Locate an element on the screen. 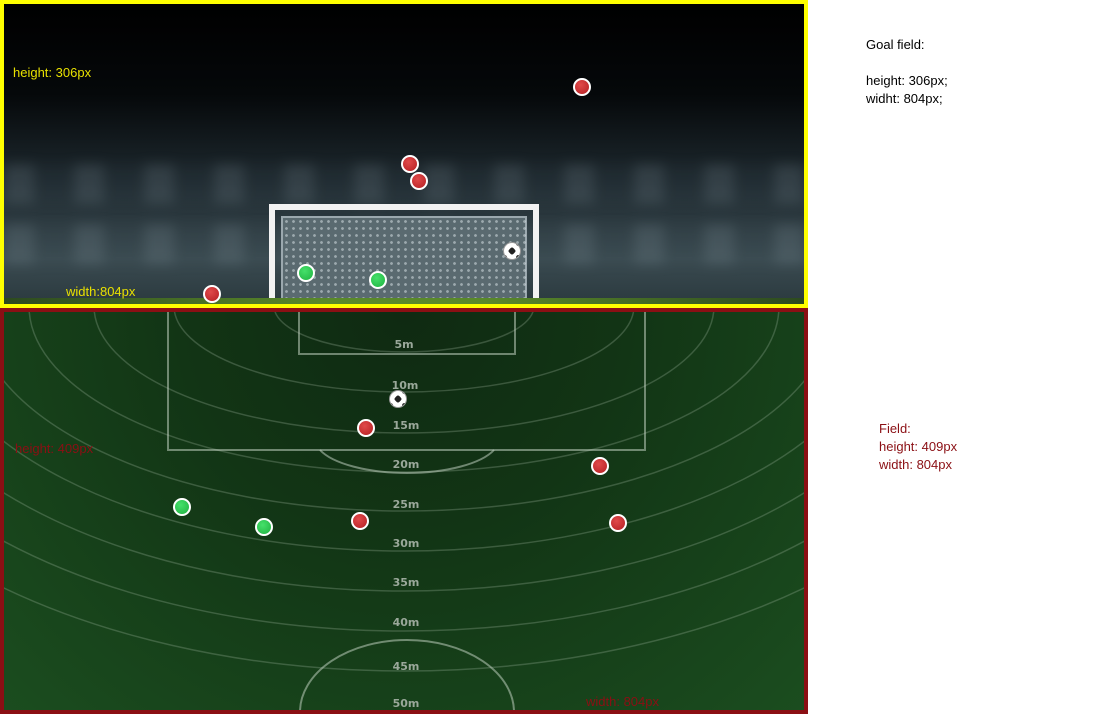 This screenshot has height=714, width=1111. distance-label-25m: 25m is located at coordinates (406, 504).